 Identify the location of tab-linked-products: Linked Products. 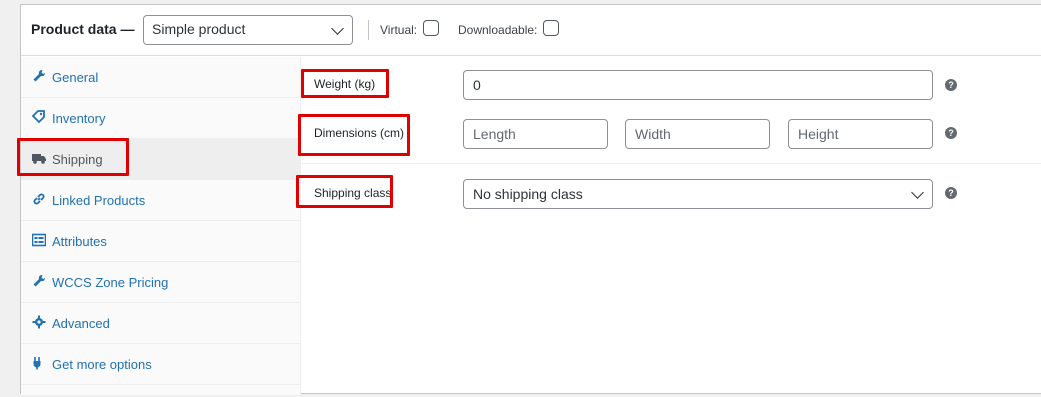
(161, 200).